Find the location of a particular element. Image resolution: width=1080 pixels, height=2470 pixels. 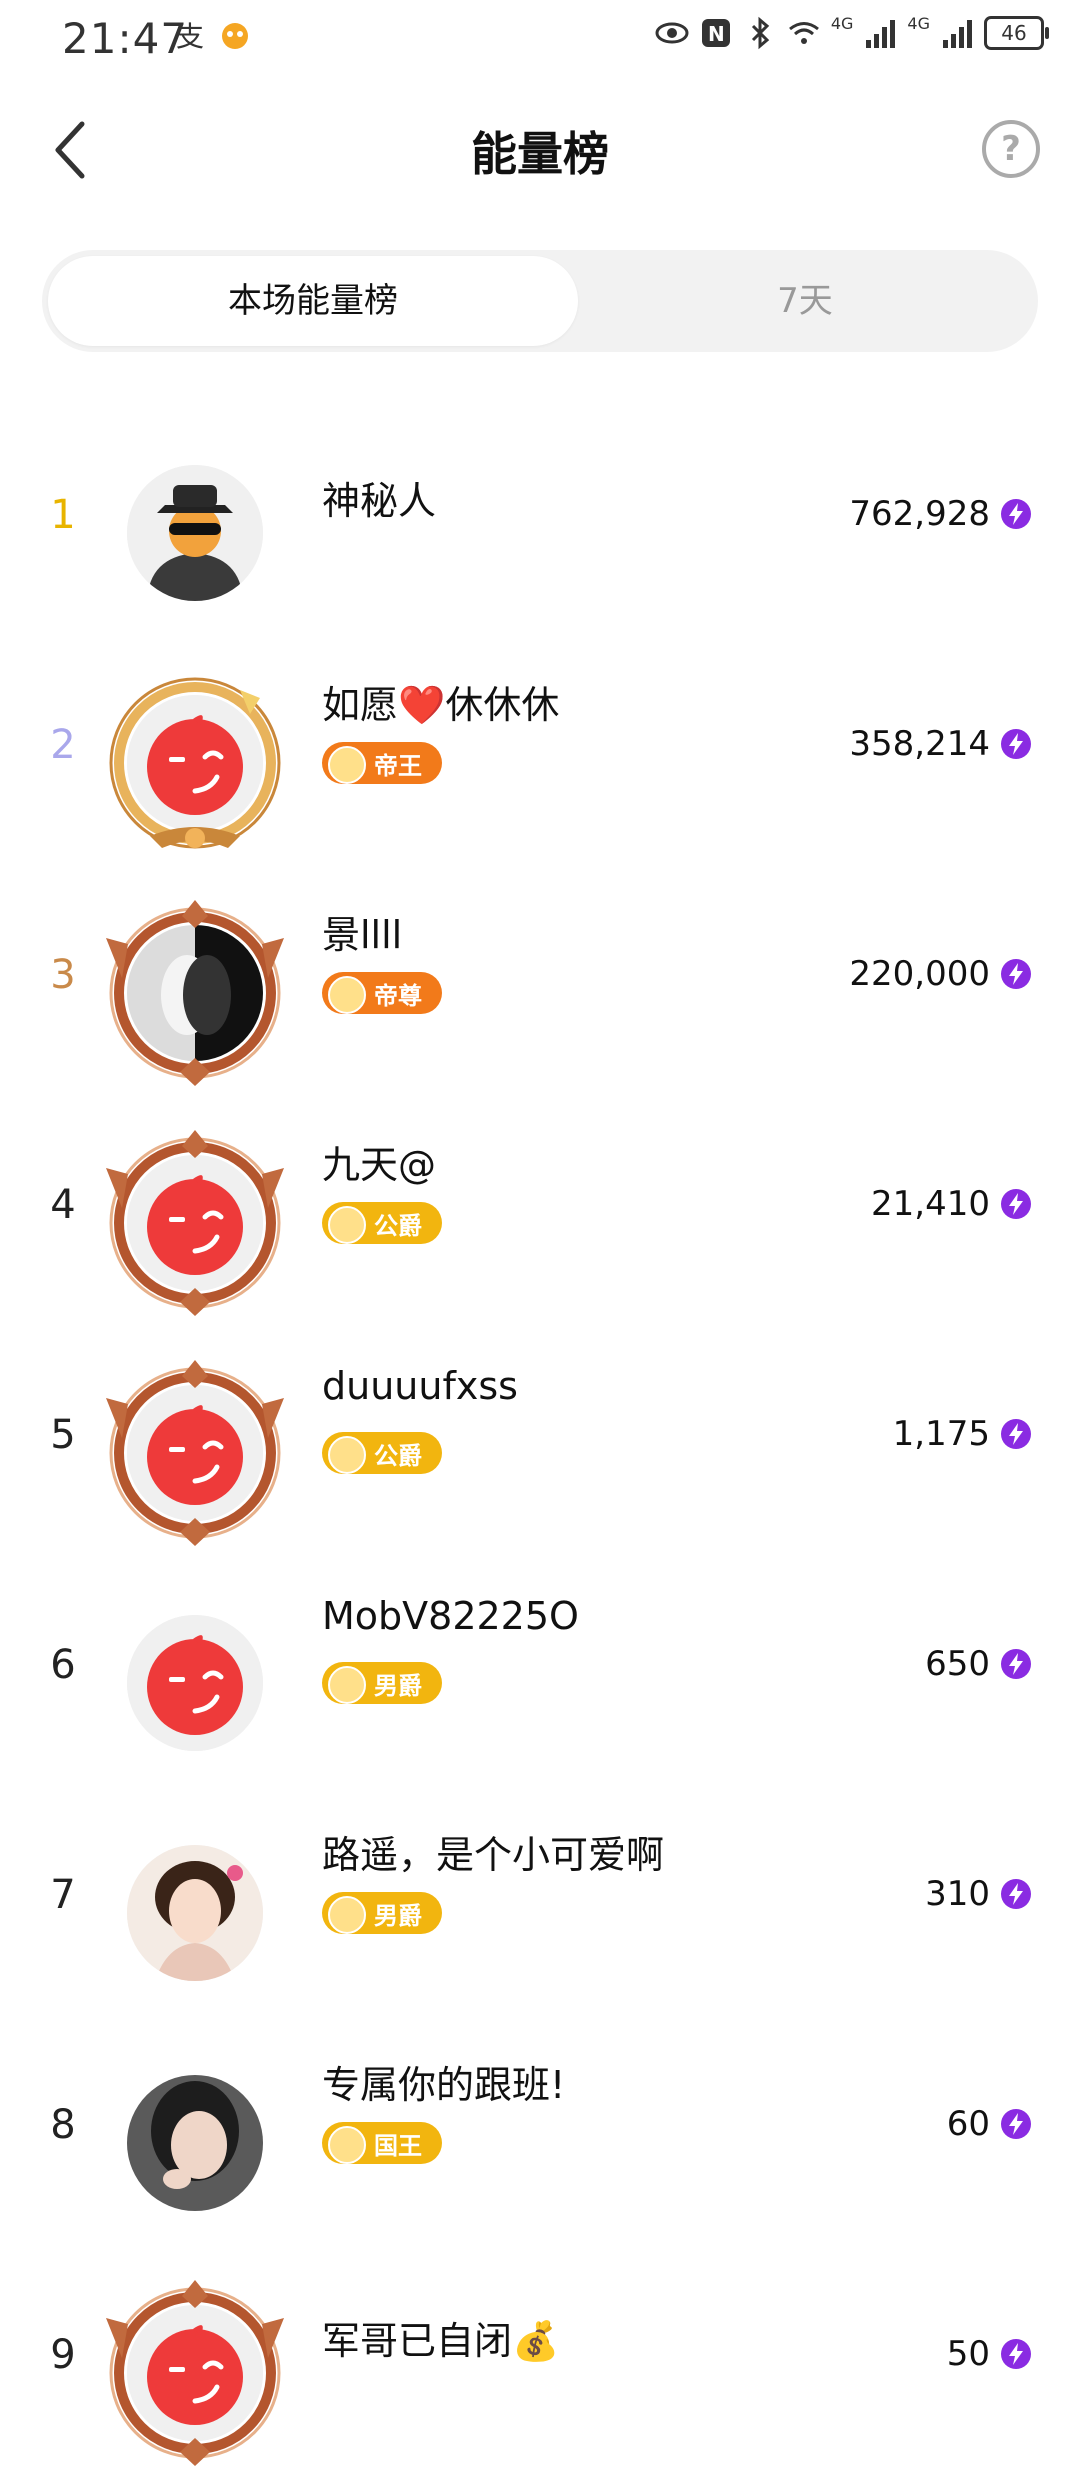

eye-icon is located at coordinates (672, 33).